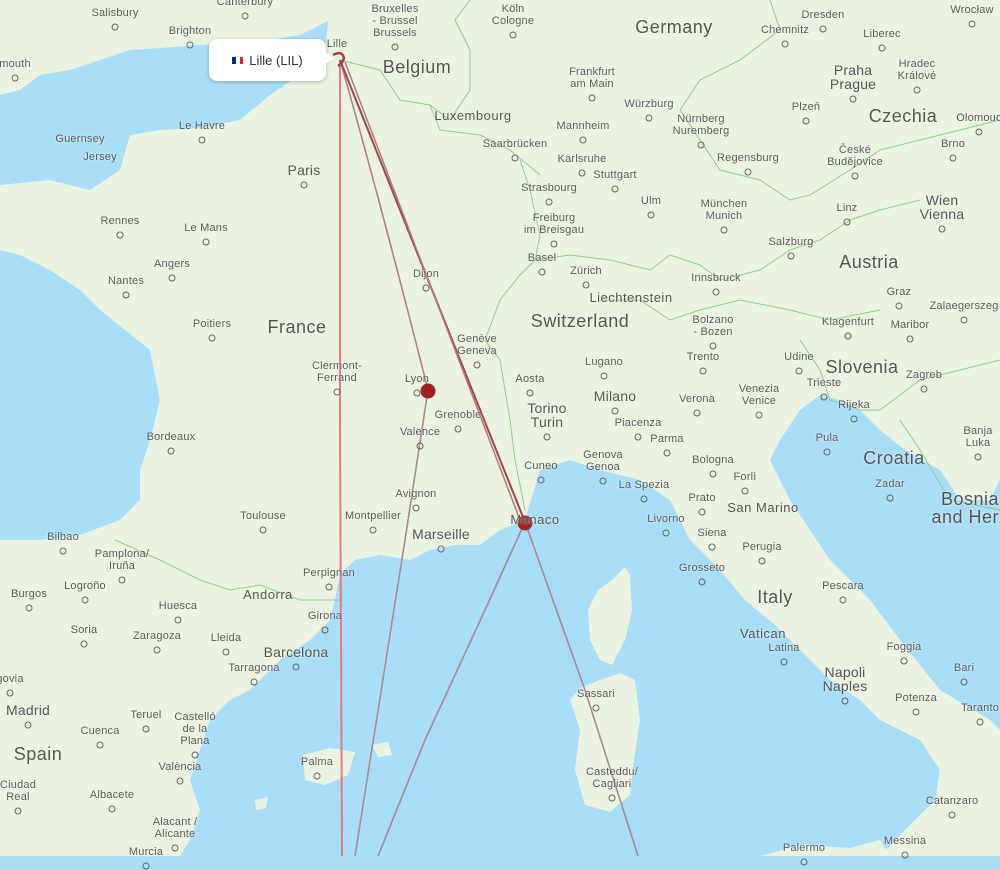 The height and width of the screenshot is (870, 1000). I want to click on city-label: Bordeaux, so click(171, 437).